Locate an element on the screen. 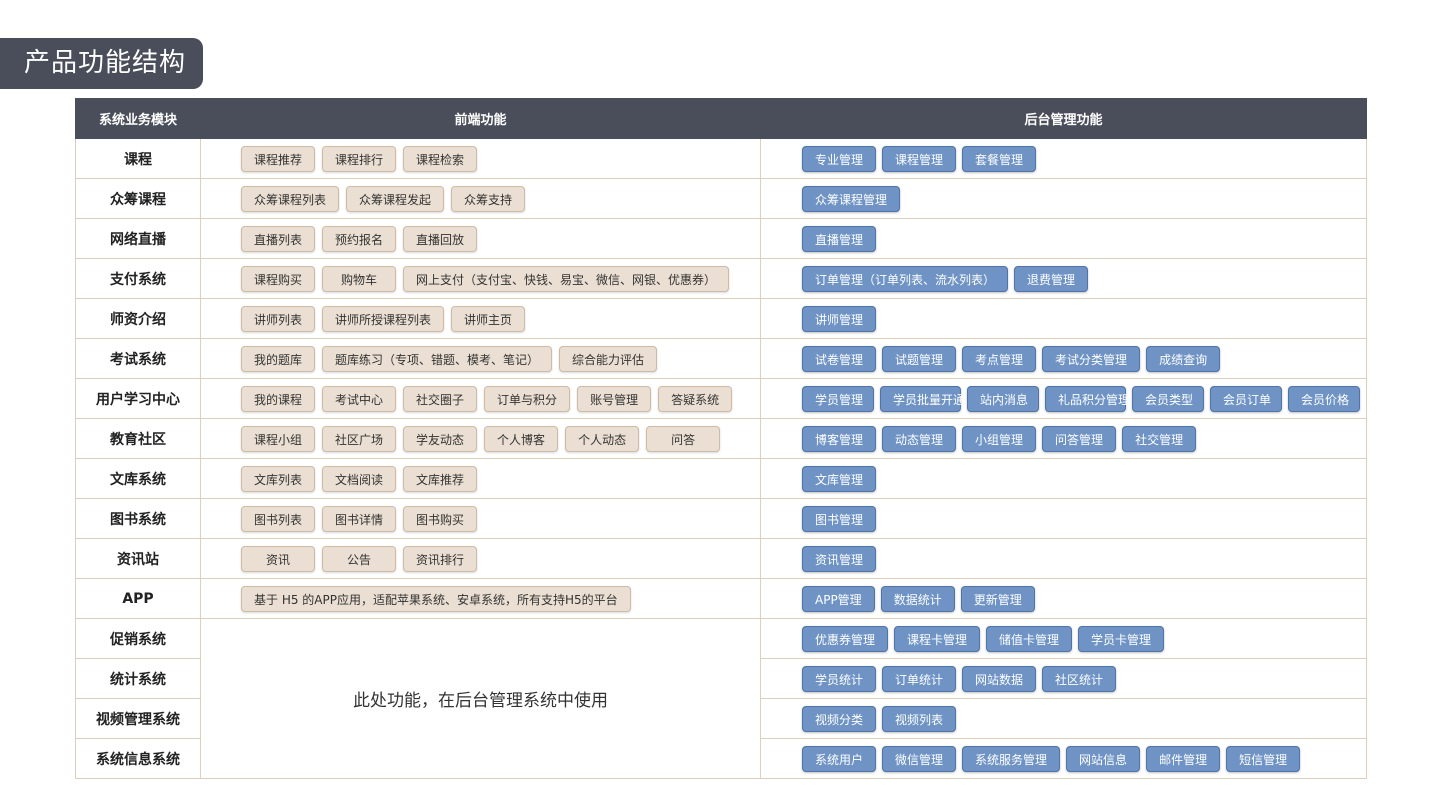  front-features-cell: 直播列表 预约报名 直播回放 is located at coordinates (480, 238).